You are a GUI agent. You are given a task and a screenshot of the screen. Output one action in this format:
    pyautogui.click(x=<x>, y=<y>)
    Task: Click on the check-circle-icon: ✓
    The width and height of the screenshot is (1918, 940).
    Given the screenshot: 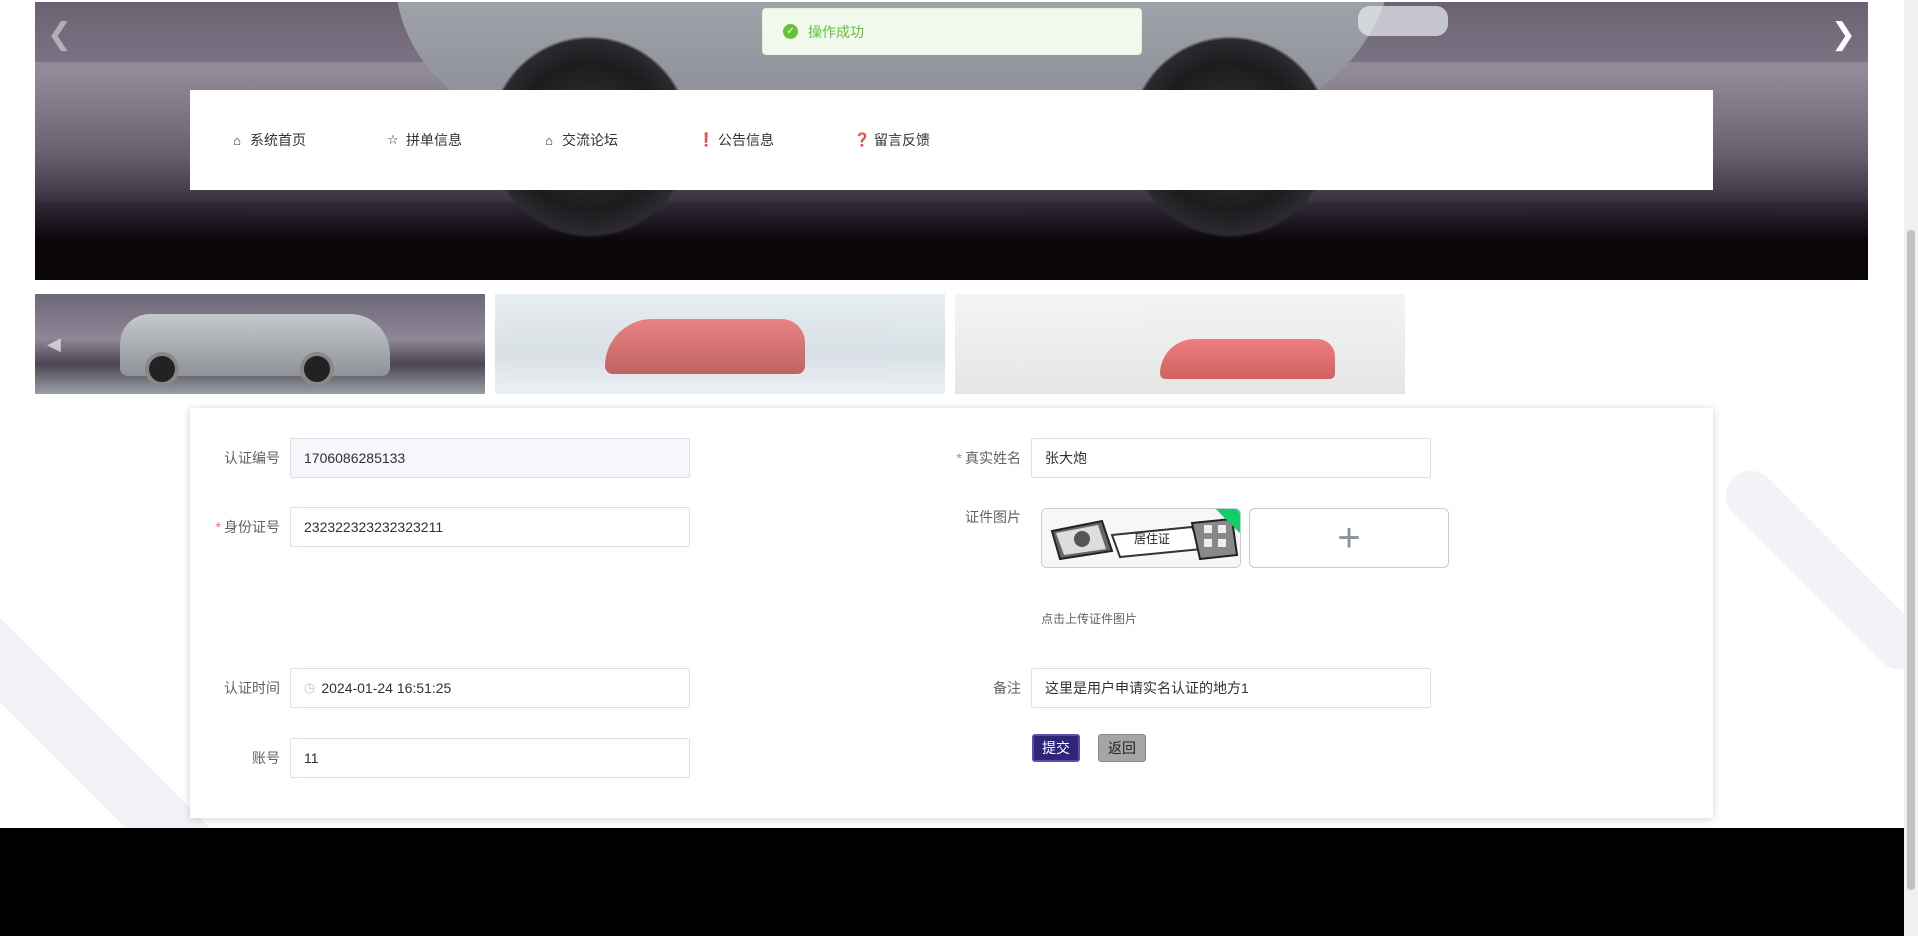 What is the action you would take?
    pyautogui.click(x=790, y=31)
    